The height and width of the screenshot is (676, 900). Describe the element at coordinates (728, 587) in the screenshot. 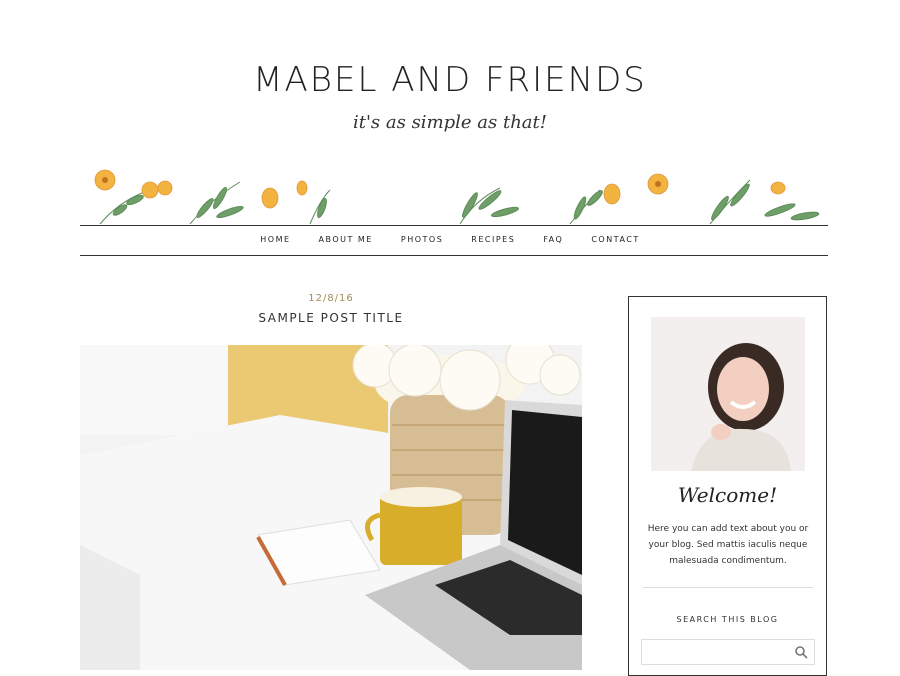

I see `sidebar-divider` at that location.